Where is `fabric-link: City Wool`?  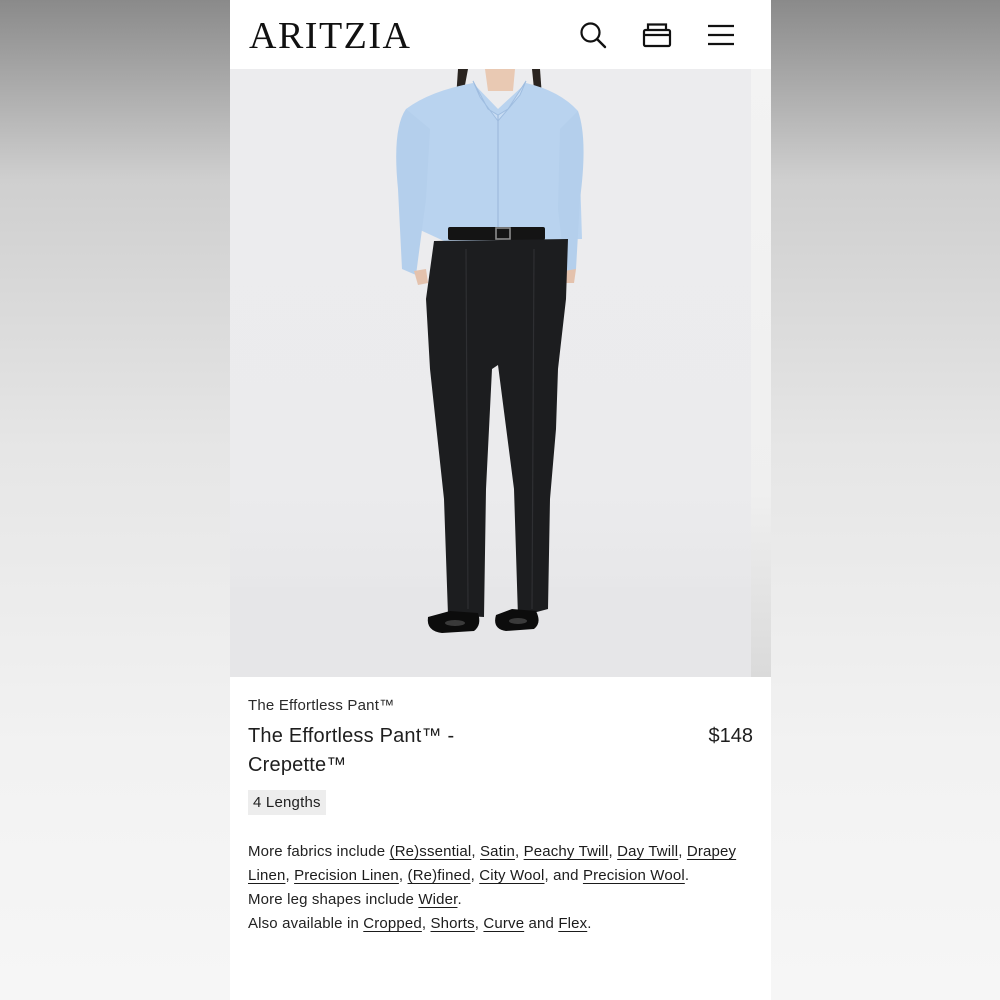
fabric-link: City Wool is located at coordinates (511, 875).